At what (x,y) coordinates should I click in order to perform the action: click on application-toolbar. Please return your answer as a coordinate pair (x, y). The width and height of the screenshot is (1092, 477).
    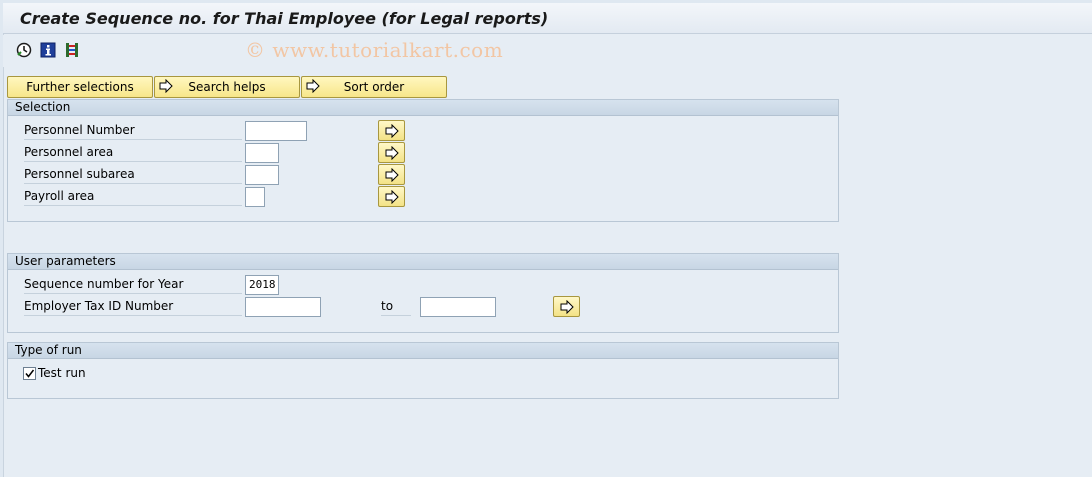
    Looking at the image, I should click on (547, 51).